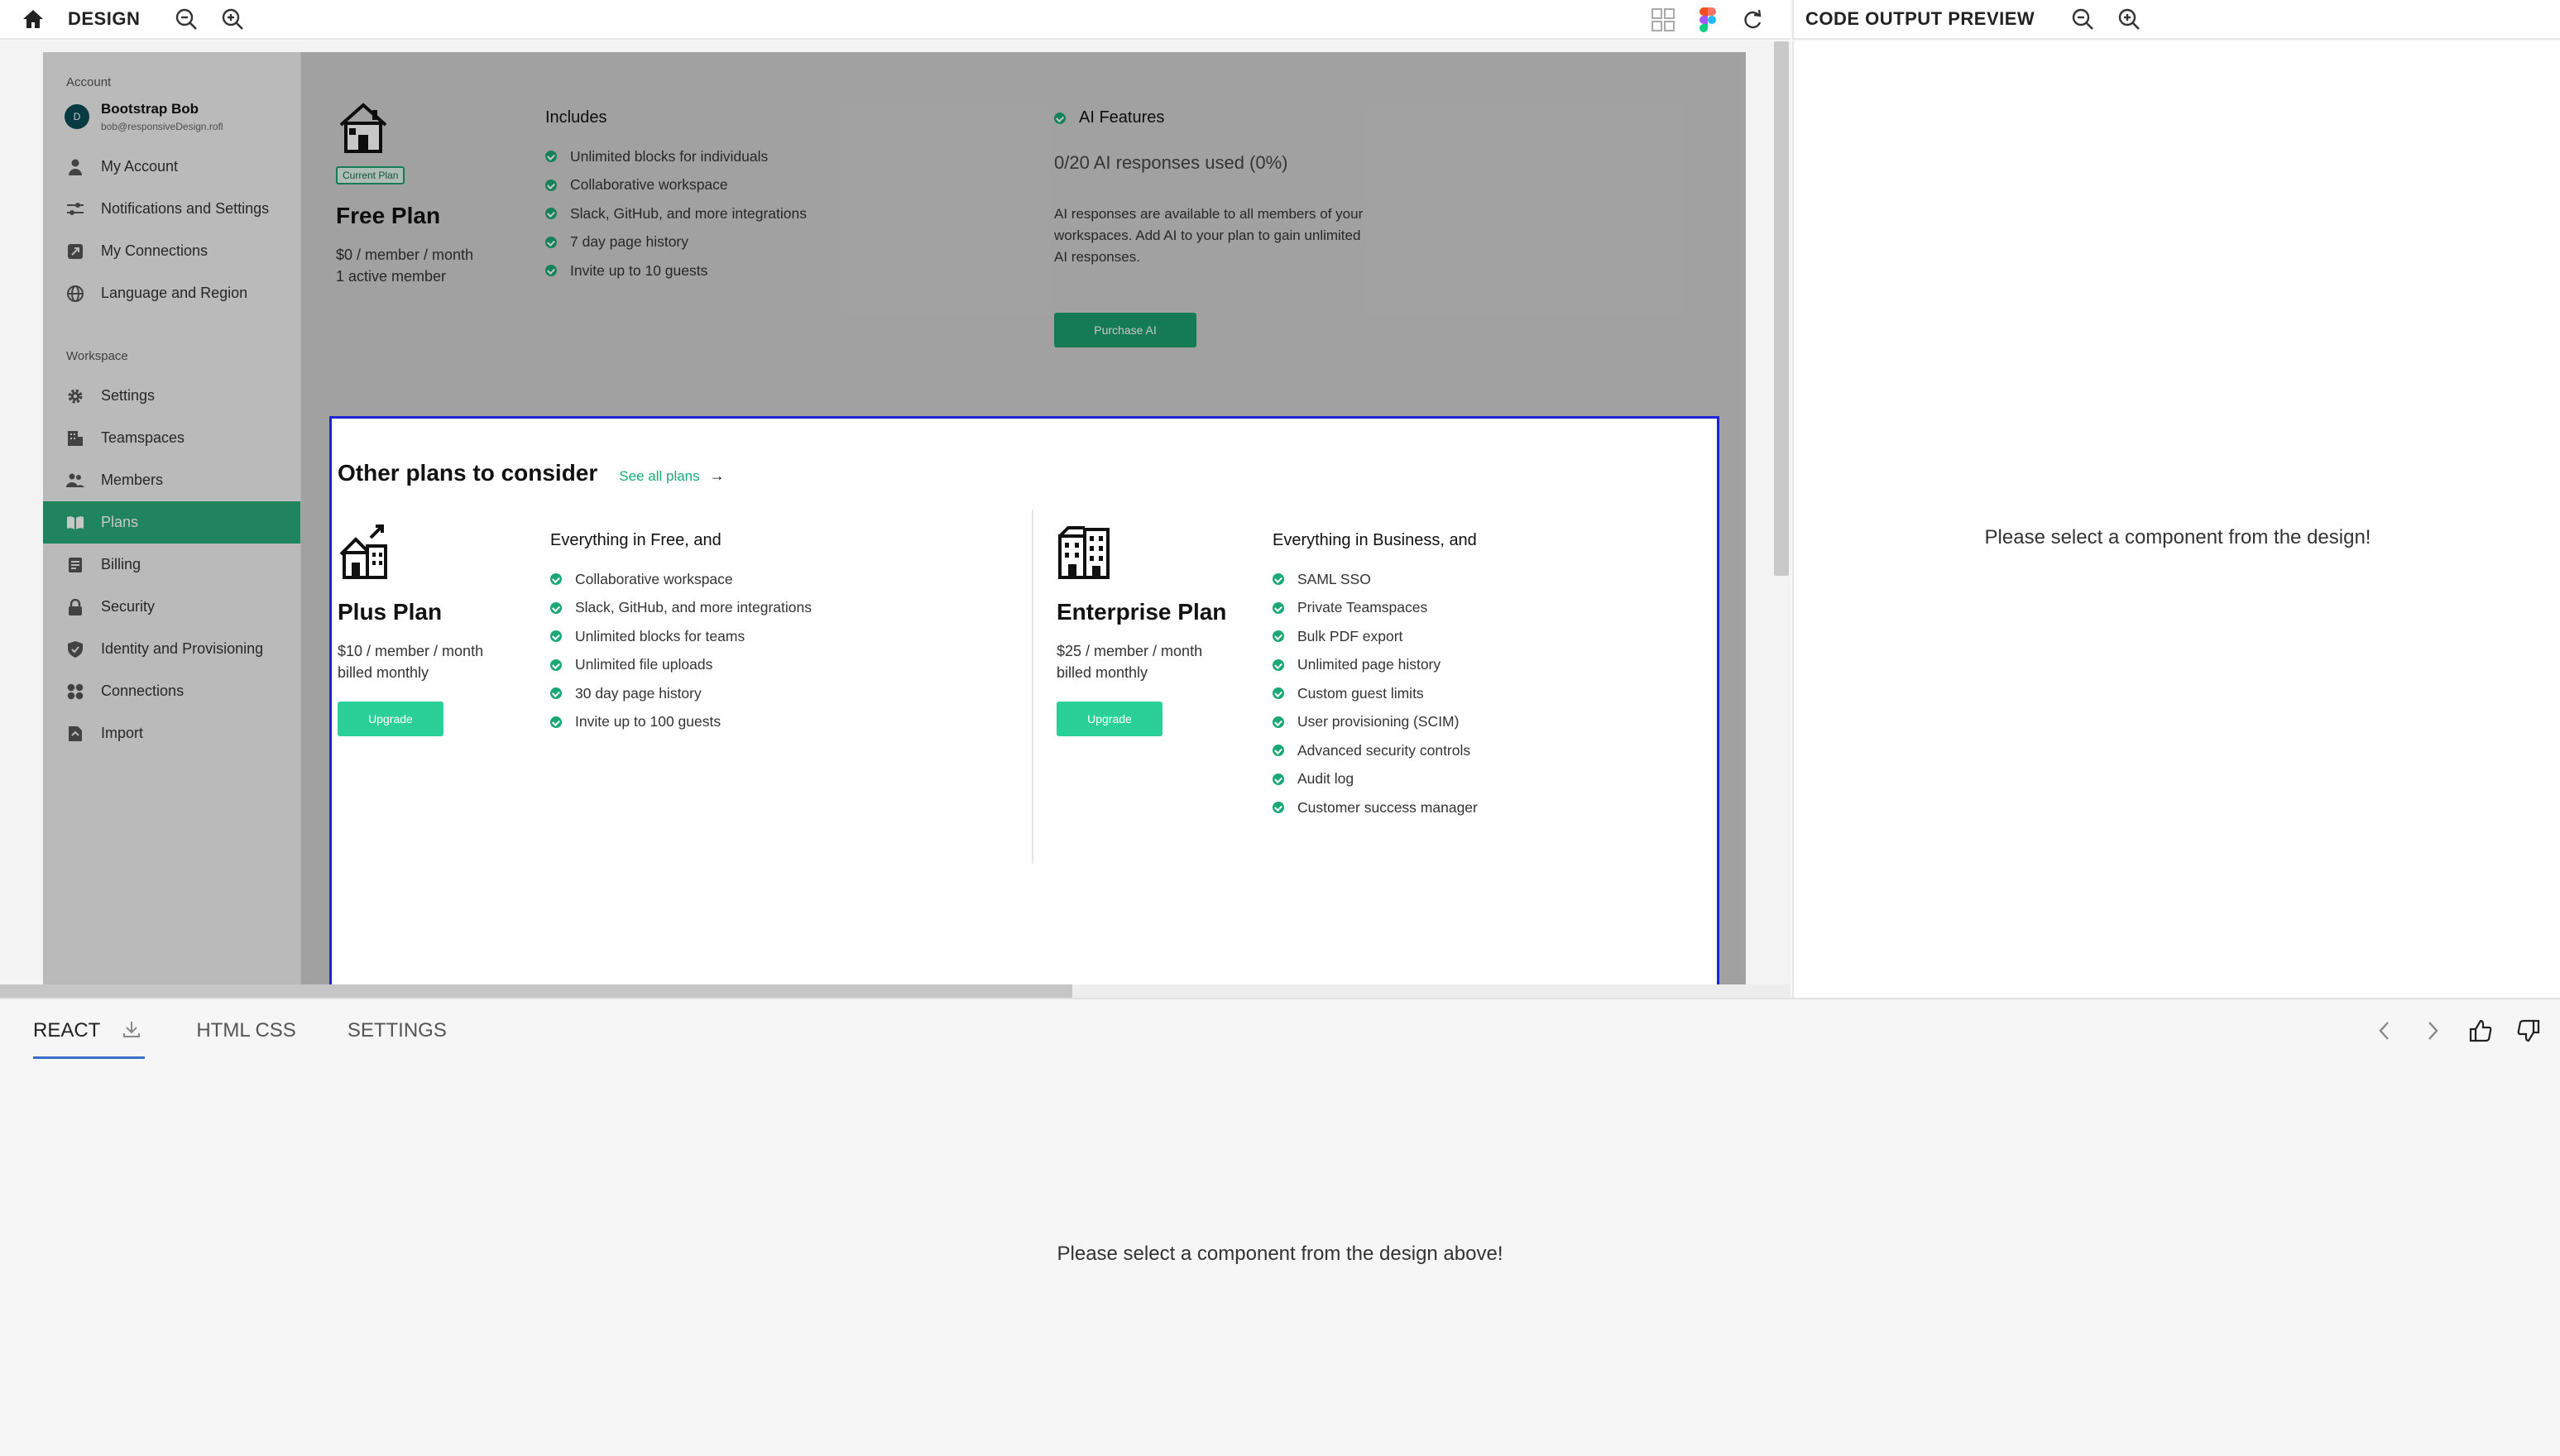 The width and height of the screenshot is (2560, 1456). Describe the element at coordinates (171, 733) in the screenshot. I see `sidebar-item-import: Import` at that location.